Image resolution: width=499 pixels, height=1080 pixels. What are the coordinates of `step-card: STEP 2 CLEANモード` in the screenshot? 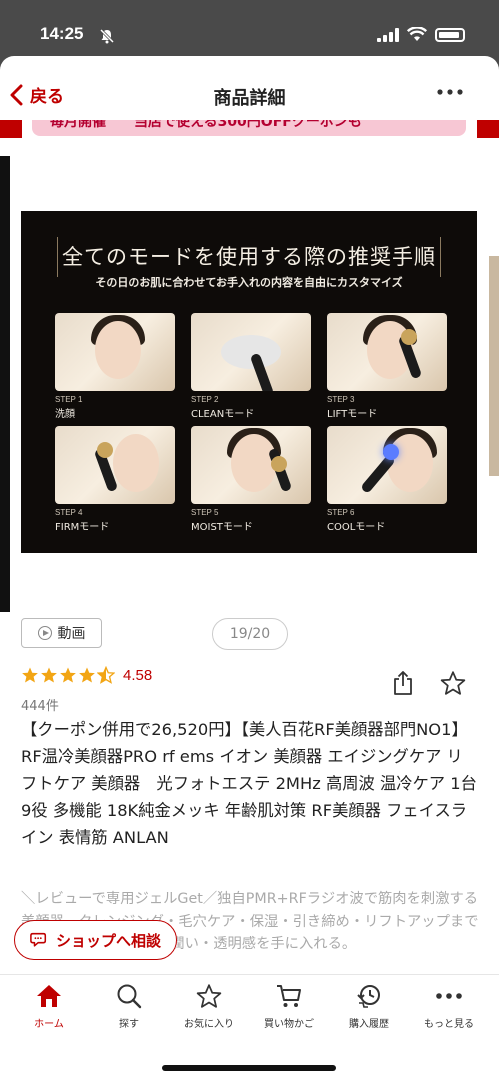 It's located at (251, 366).